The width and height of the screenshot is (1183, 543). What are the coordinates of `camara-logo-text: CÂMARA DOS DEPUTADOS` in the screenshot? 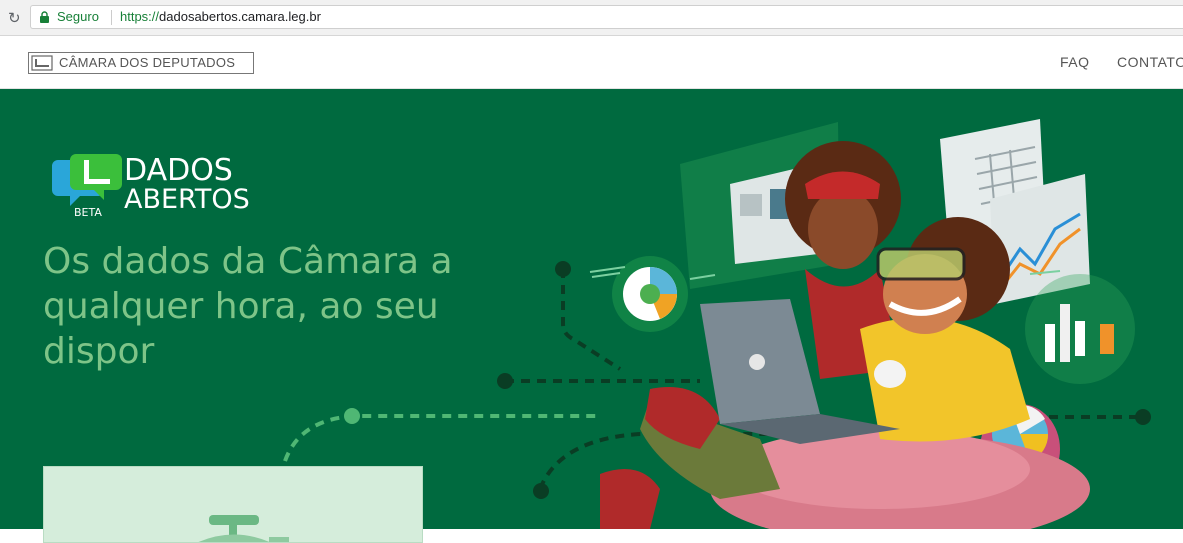 It's located at (147, 62).